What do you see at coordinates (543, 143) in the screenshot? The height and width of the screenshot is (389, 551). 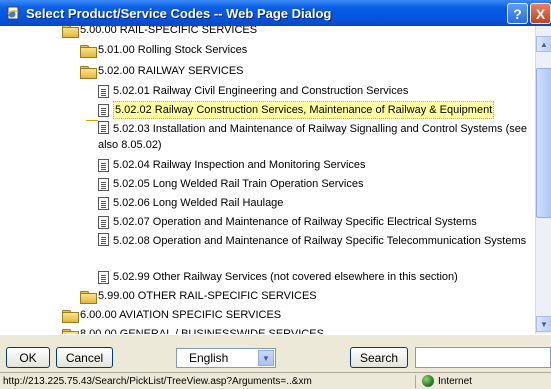 I see `scrollbar-thumb` at bounding box center [543, 143].